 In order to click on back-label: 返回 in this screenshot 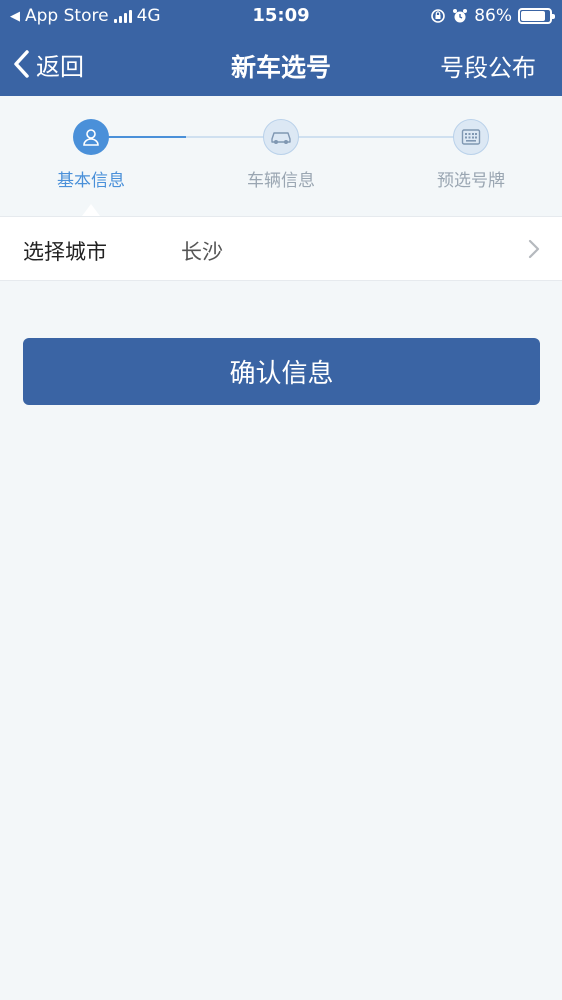, I will do `click(60, 66)`.